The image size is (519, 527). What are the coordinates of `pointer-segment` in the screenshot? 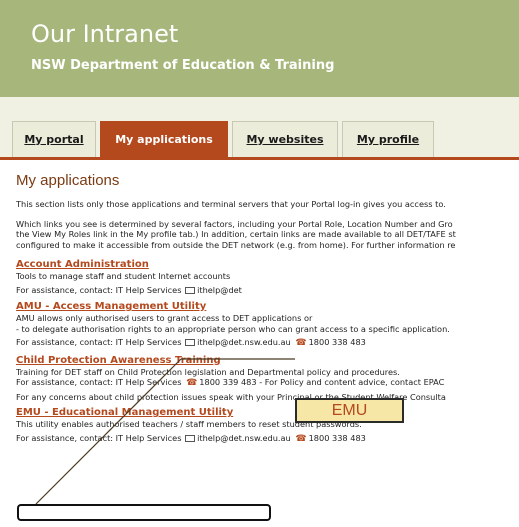 It's located at (108, 431).